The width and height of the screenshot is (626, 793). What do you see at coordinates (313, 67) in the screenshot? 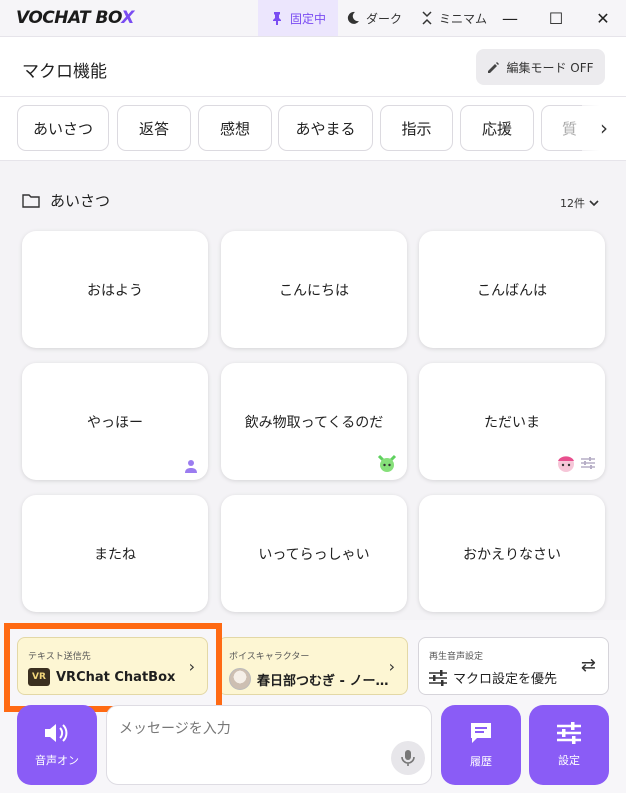
I see `page-header: マクロ機能 編集モード OFF` at bounding box center [313, 67].